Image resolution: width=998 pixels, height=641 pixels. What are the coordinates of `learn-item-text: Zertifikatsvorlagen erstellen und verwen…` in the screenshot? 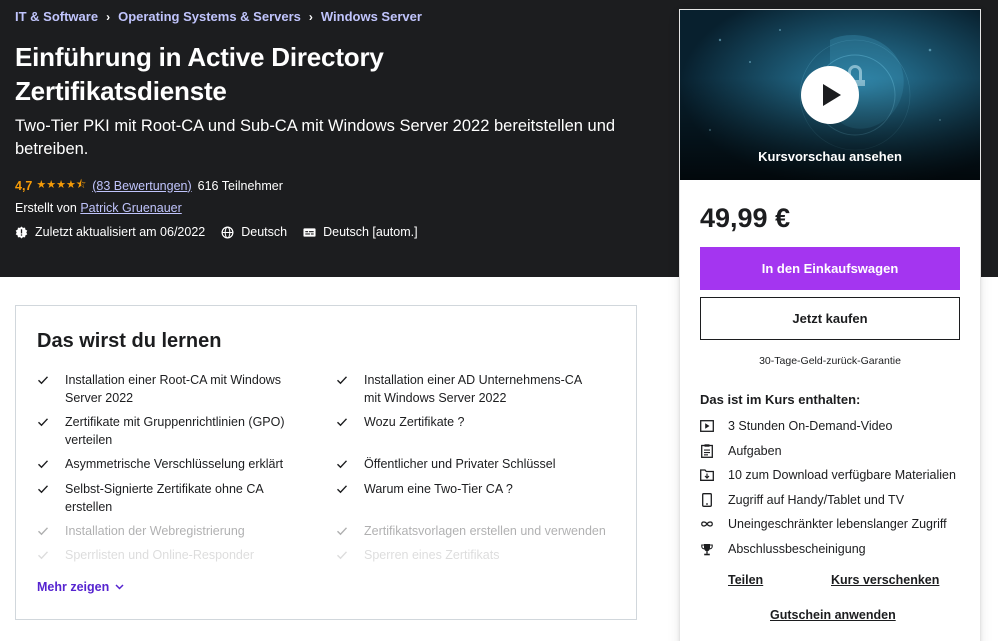 It's located at (485, 531).